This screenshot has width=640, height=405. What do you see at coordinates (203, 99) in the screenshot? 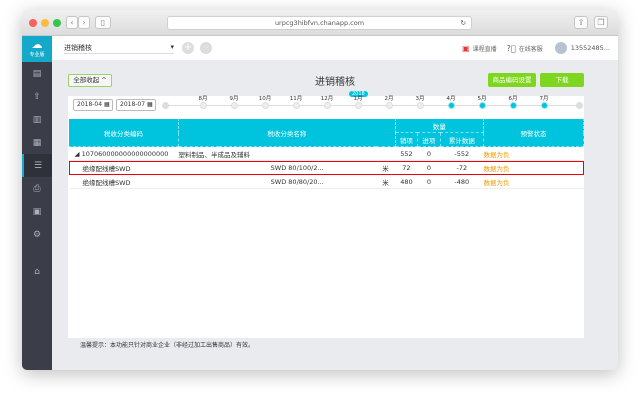
I see `timeline-month-label: 8月` at bounding box center [203, 99].